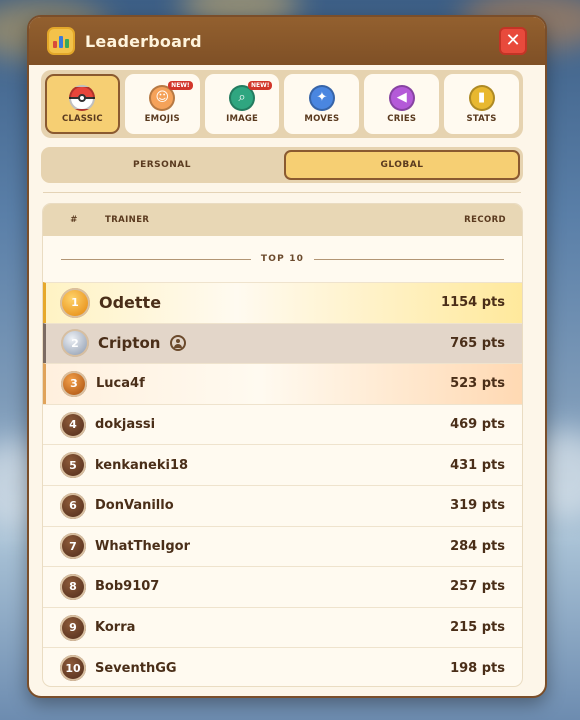 Image resolution: width=580 pixels, height=720 pixels. What do you see at coordinates (75, 302) in the screenshot?
I see `rank-badge: 1` at bounding box center [75, 302].